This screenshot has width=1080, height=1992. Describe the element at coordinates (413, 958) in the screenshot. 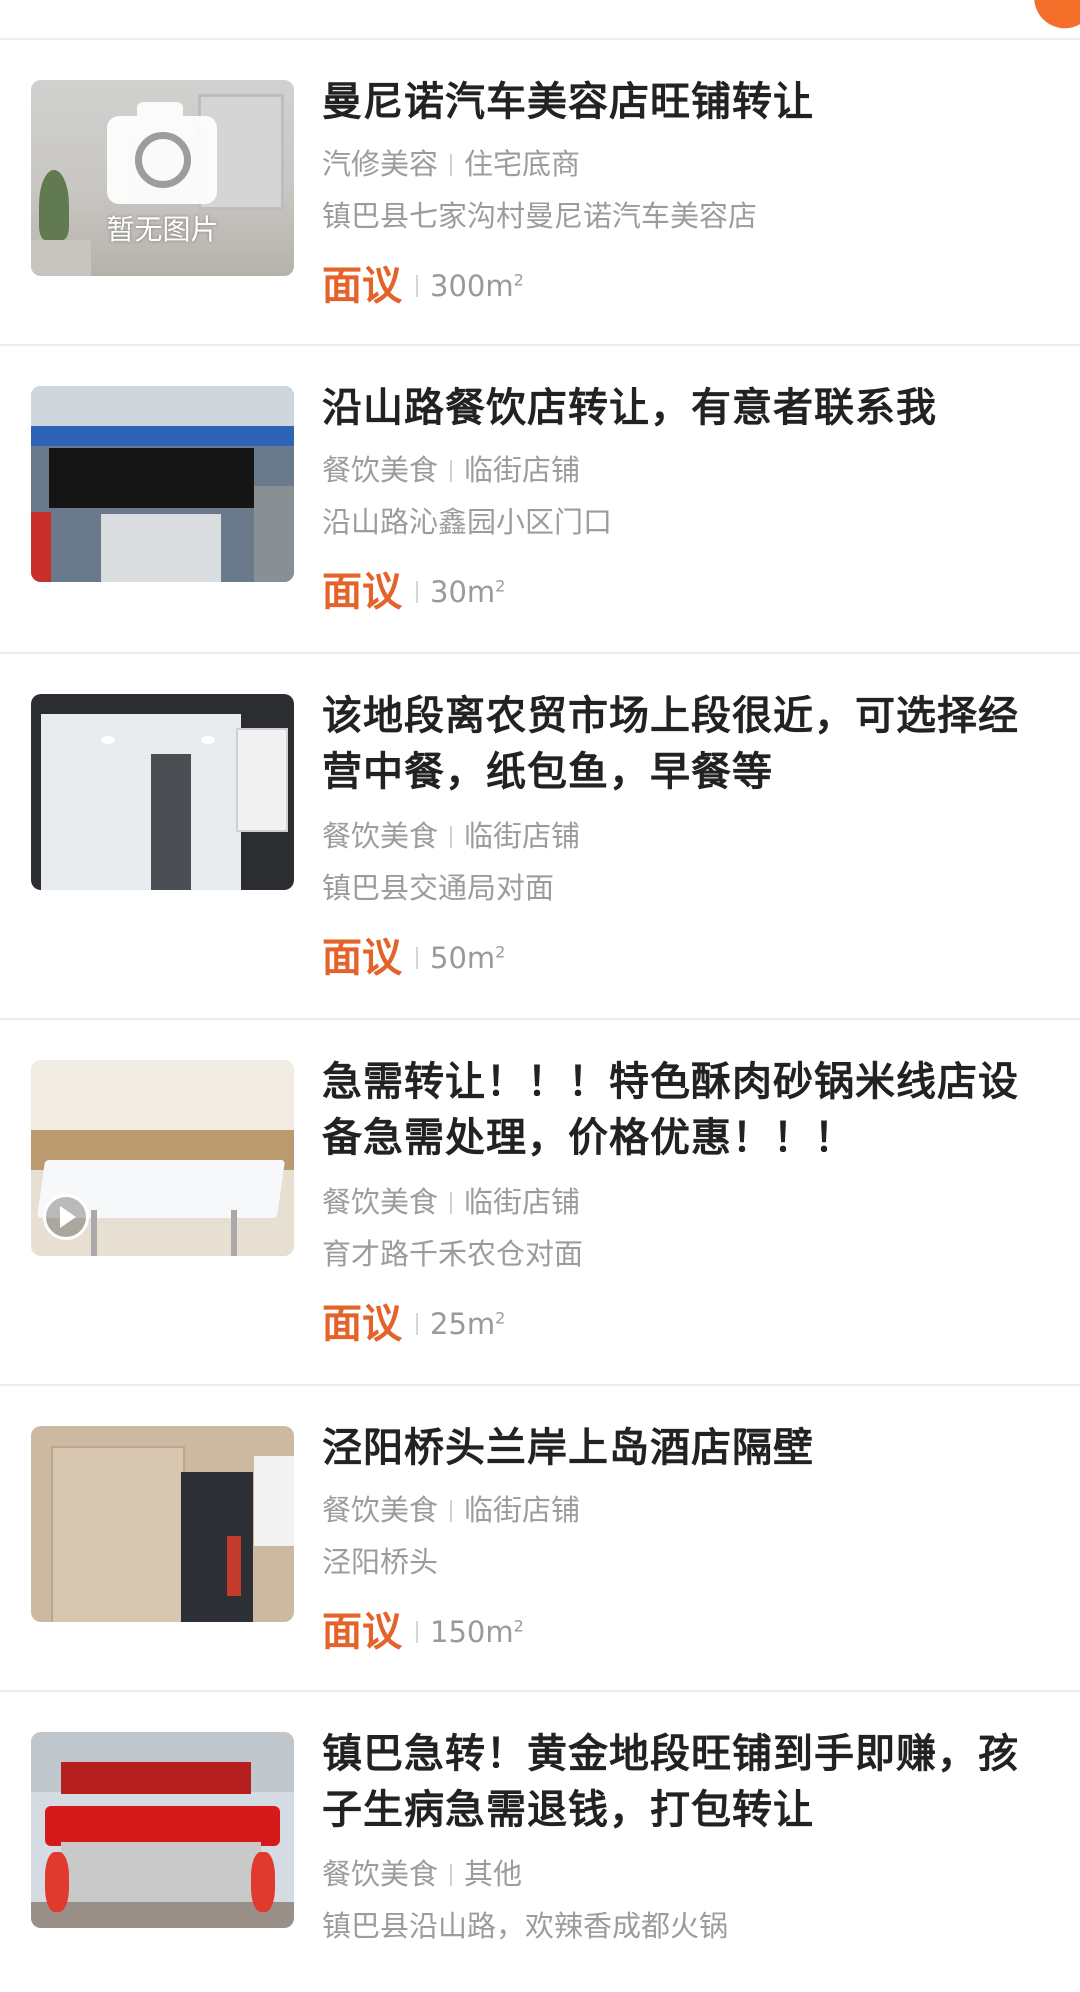

I see `listing-price-row: 面议 50m2` at that location.